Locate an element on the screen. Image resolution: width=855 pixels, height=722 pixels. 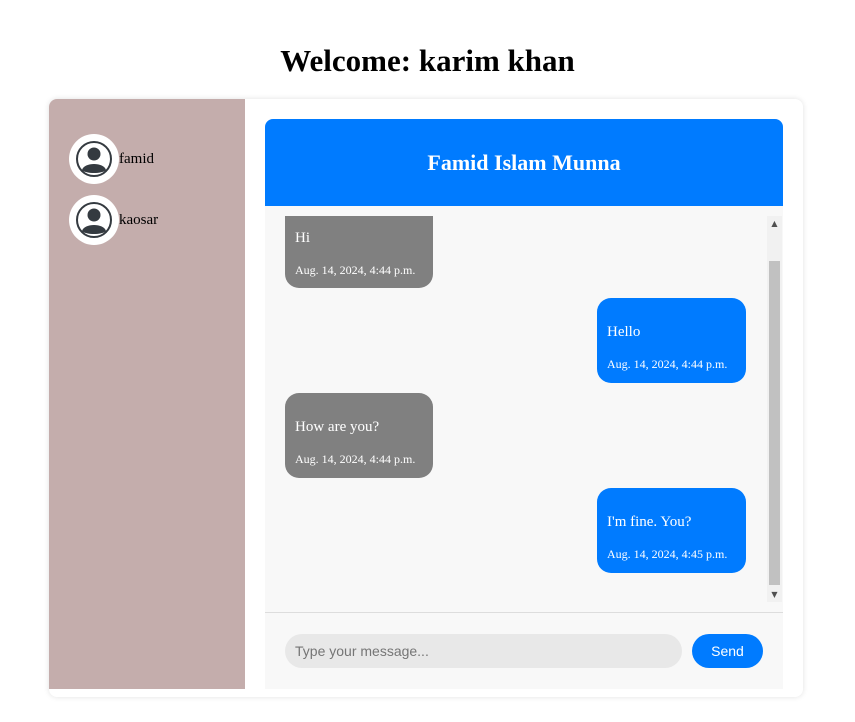
message-sent: I'm fine. You? Aug. 14, 2024, 4:45 p.m. is located at coordinates (671, 530).